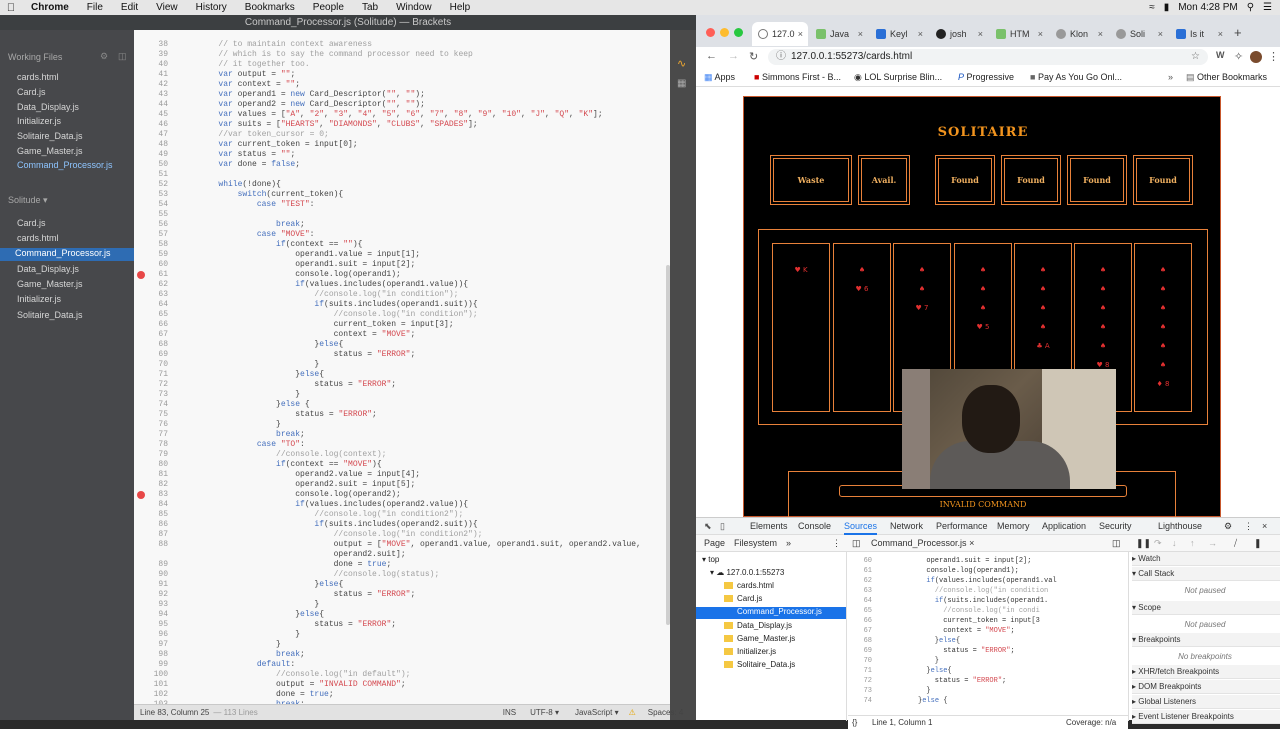  What do you see at coordinates (402, 435) in the screenshot?
I see `code-line: 77 break;` at bounding box center [402, 435].